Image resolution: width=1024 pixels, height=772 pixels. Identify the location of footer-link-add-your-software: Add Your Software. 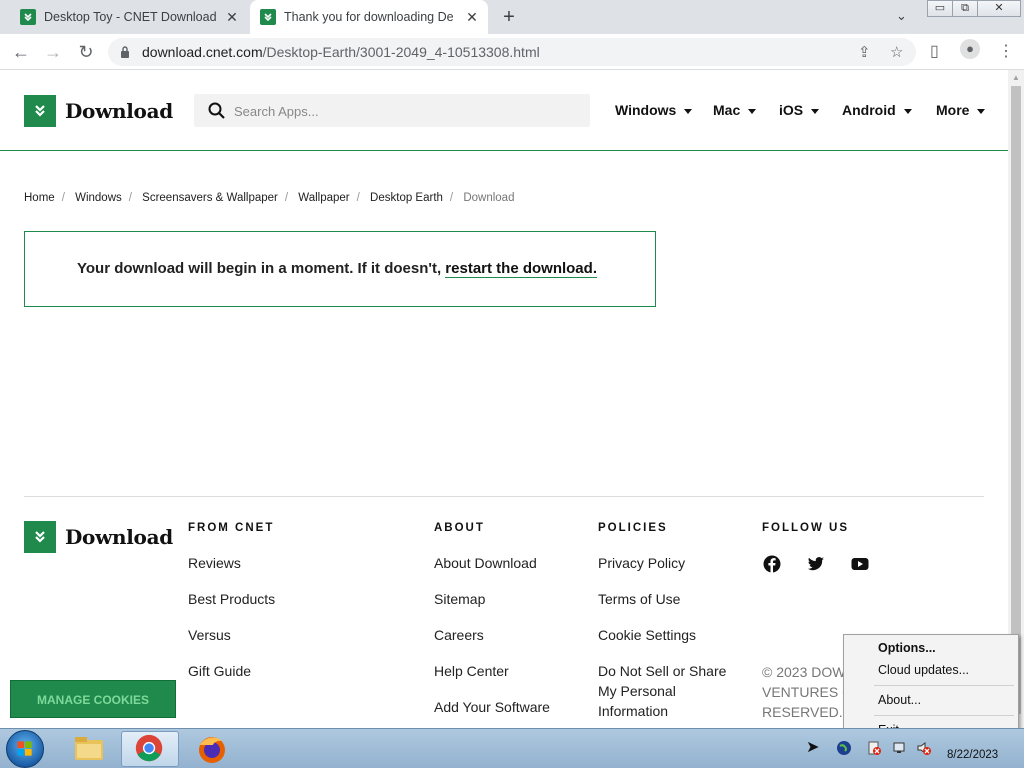
(492, 707).